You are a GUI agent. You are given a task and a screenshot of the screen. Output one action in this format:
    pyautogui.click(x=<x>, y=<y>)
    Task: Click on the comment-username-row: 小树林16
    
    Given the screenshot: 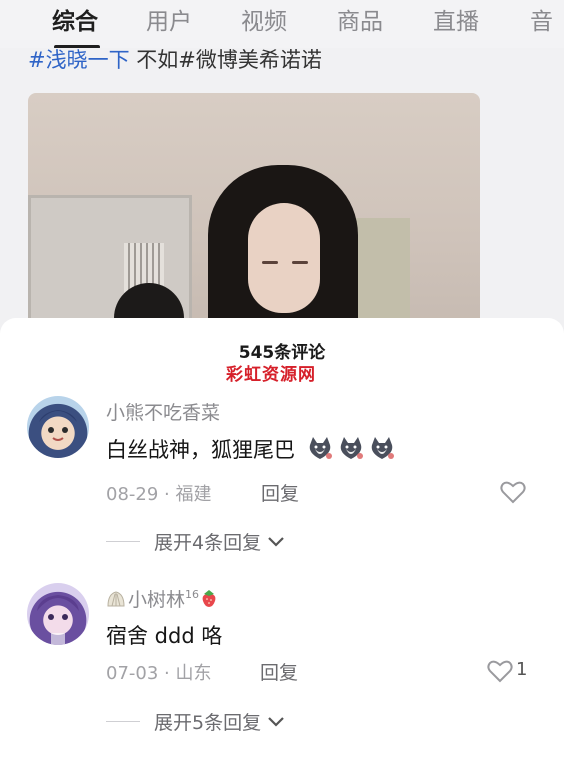 What is the action you would take?
    pyautogui.click(x=162, y=598)
    